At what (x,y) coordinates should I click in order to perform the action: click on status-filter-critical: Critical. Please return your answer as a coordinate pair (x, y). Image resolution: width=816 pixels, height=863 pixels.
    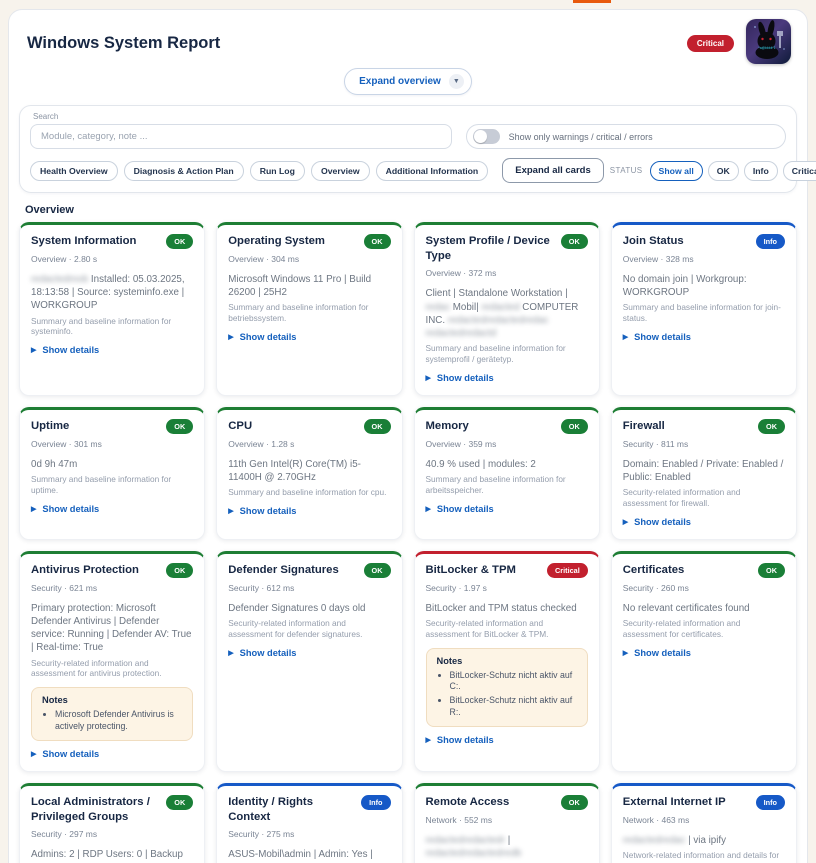
    Looking at the image, I should click on (799, 170).